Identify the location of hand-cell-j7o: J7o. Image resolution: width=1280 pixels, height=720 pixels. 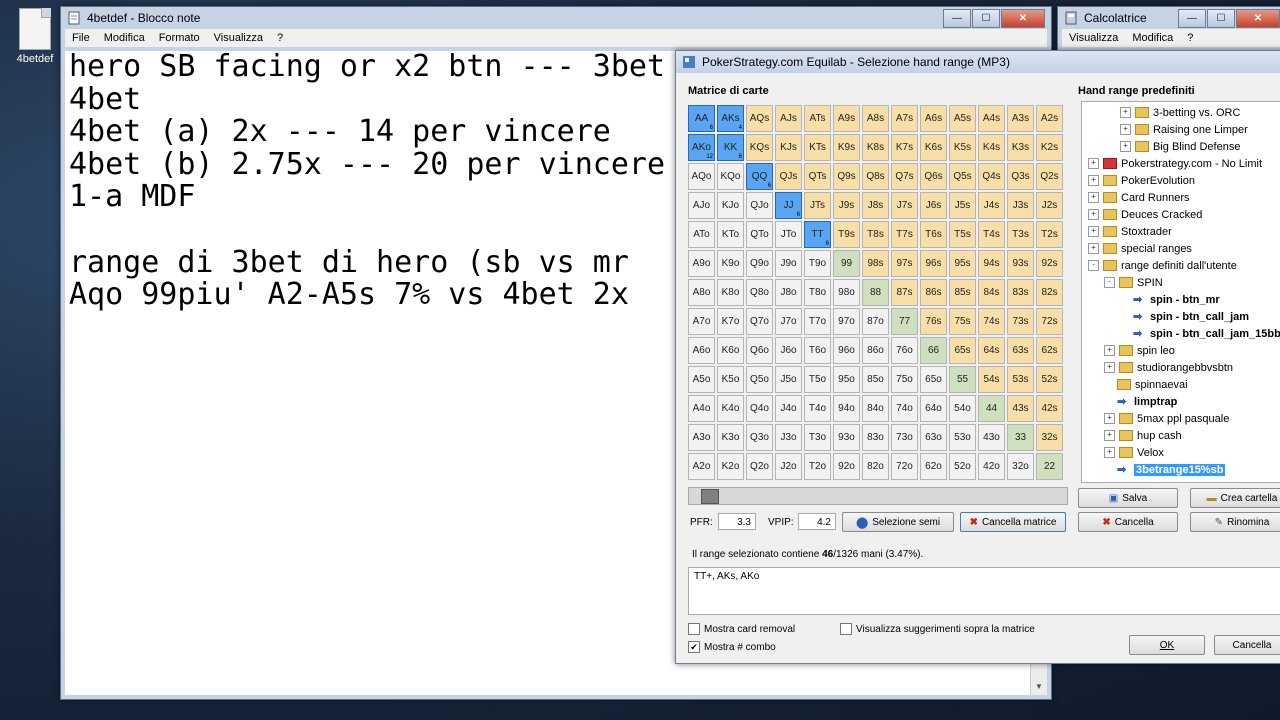
(788, 321).